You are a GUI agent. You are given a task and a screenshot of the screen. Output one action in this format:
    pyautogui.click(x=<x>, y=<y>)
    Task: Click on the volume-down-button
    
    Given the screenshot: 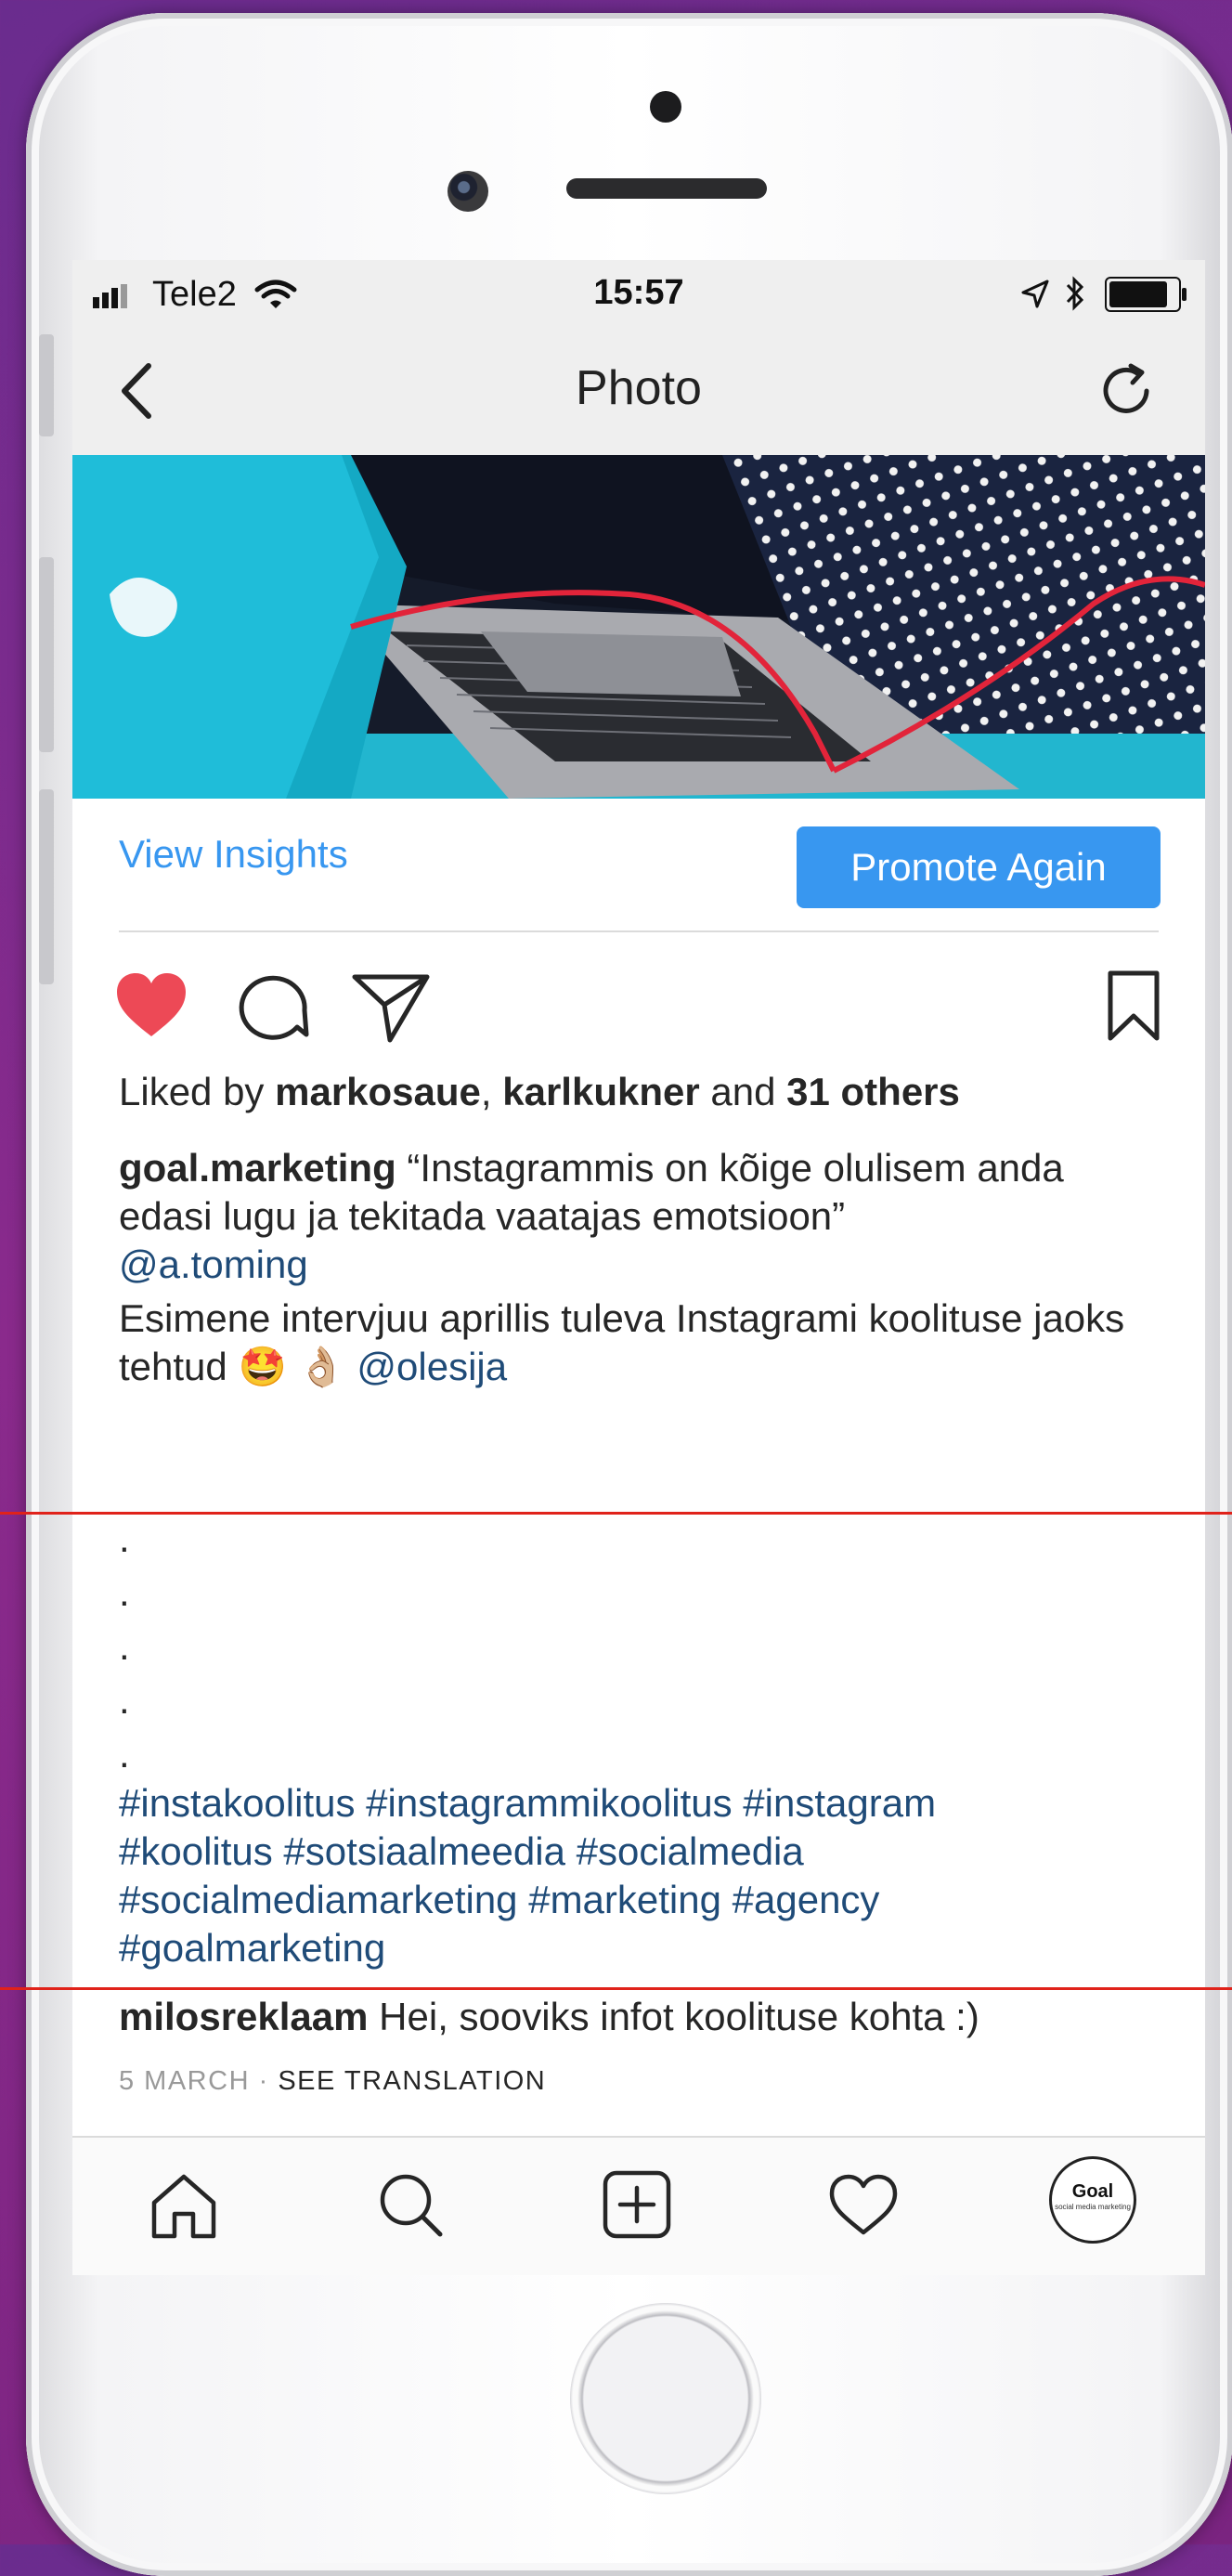 What is the action you would take?
    pyautogui.click(x=46, y=887)
    